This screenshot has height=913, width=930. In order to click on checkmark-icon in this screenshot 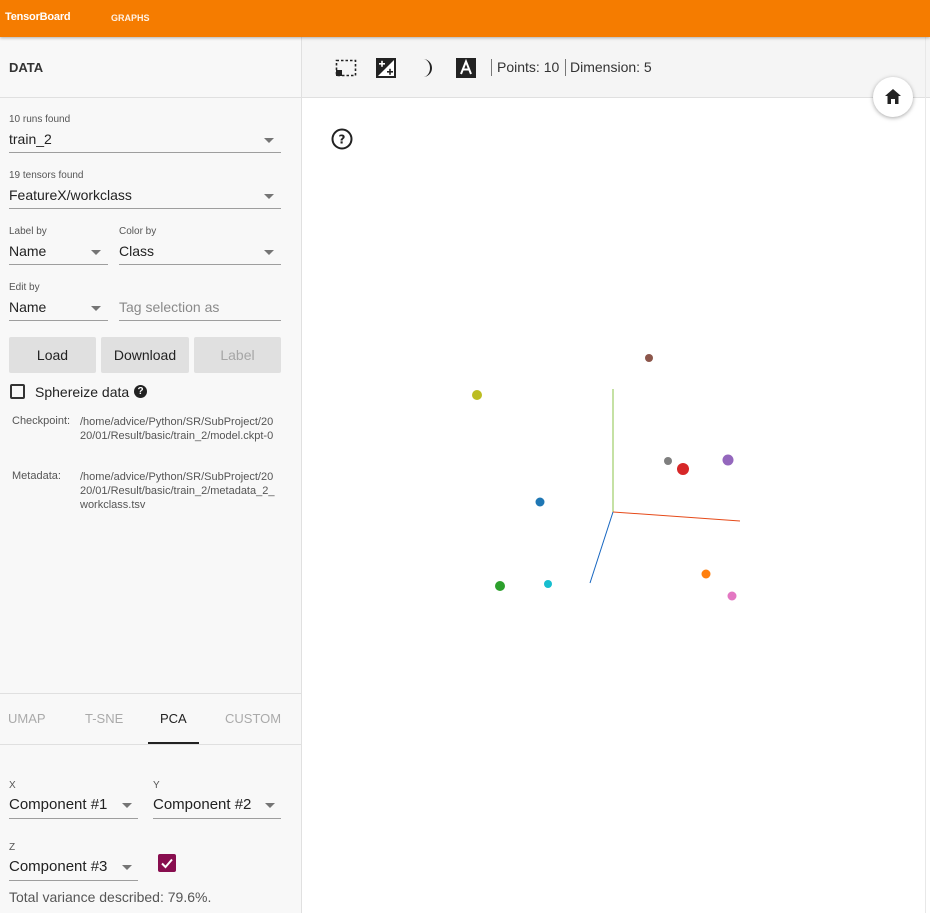, I will do `click(167, 863)`.